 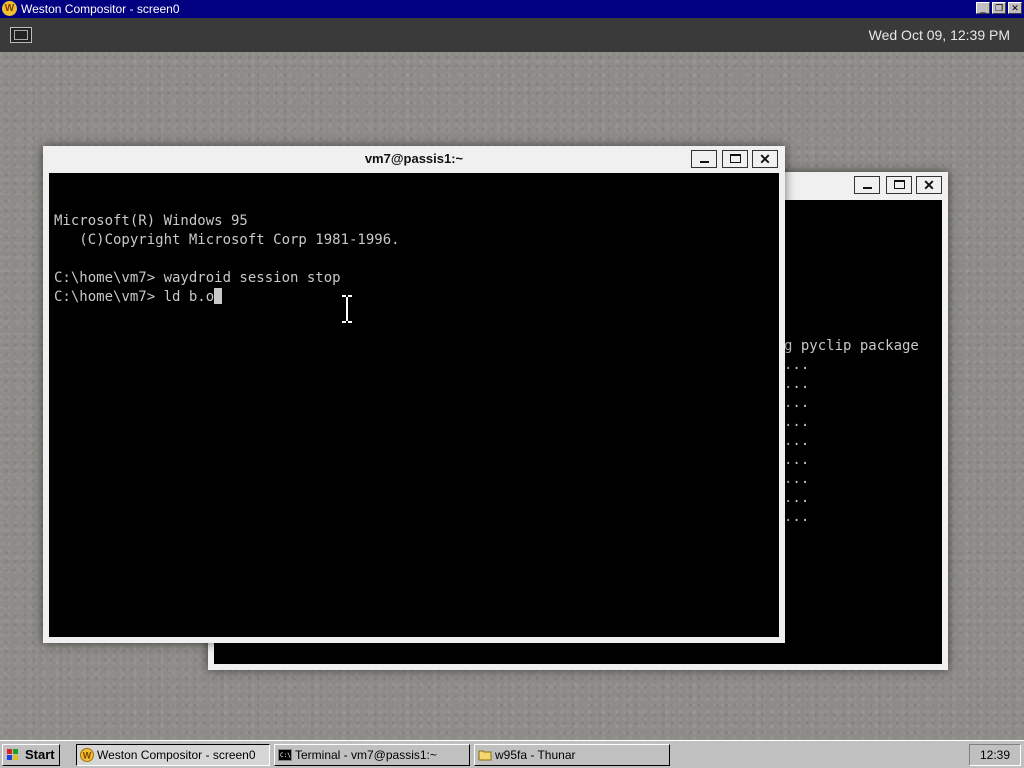 I want to click on terminal-input: ld b.o, so click(x=189, y=297).